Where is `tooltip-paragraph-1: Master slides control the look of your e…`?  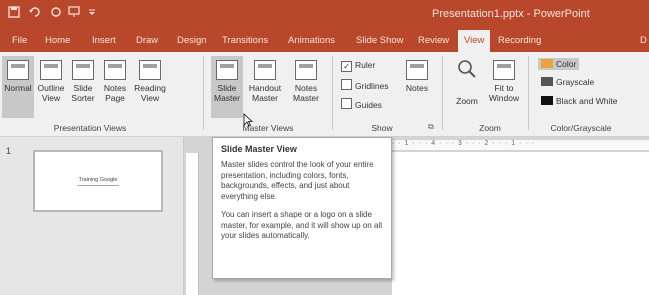
tooltip-paragraph-1: Master slides control the look of your e… is located at coordinates (297, 180).